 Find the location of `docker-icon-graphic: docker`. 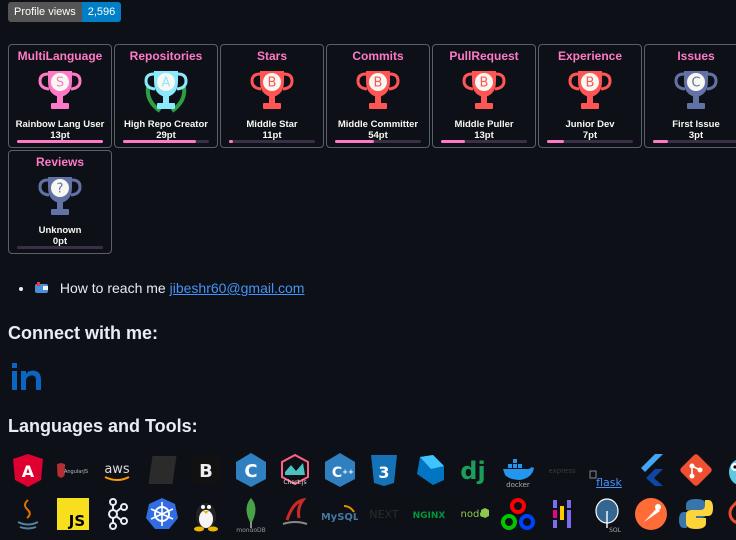

docker-icon-graphic: docker is located at coordinates (518, 473).